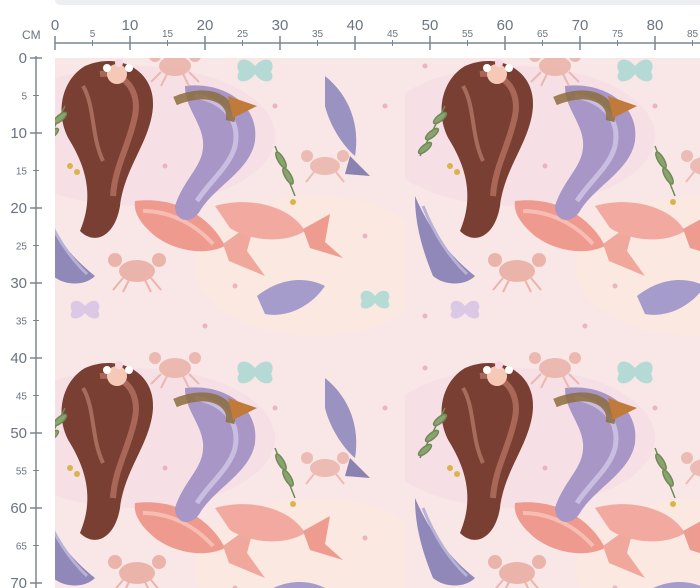 This screenshot has height=588, width=700. Describe the element at coordinates (355, 25) in the screenshot. I see `ruler-top-major-label: 40` at that location.